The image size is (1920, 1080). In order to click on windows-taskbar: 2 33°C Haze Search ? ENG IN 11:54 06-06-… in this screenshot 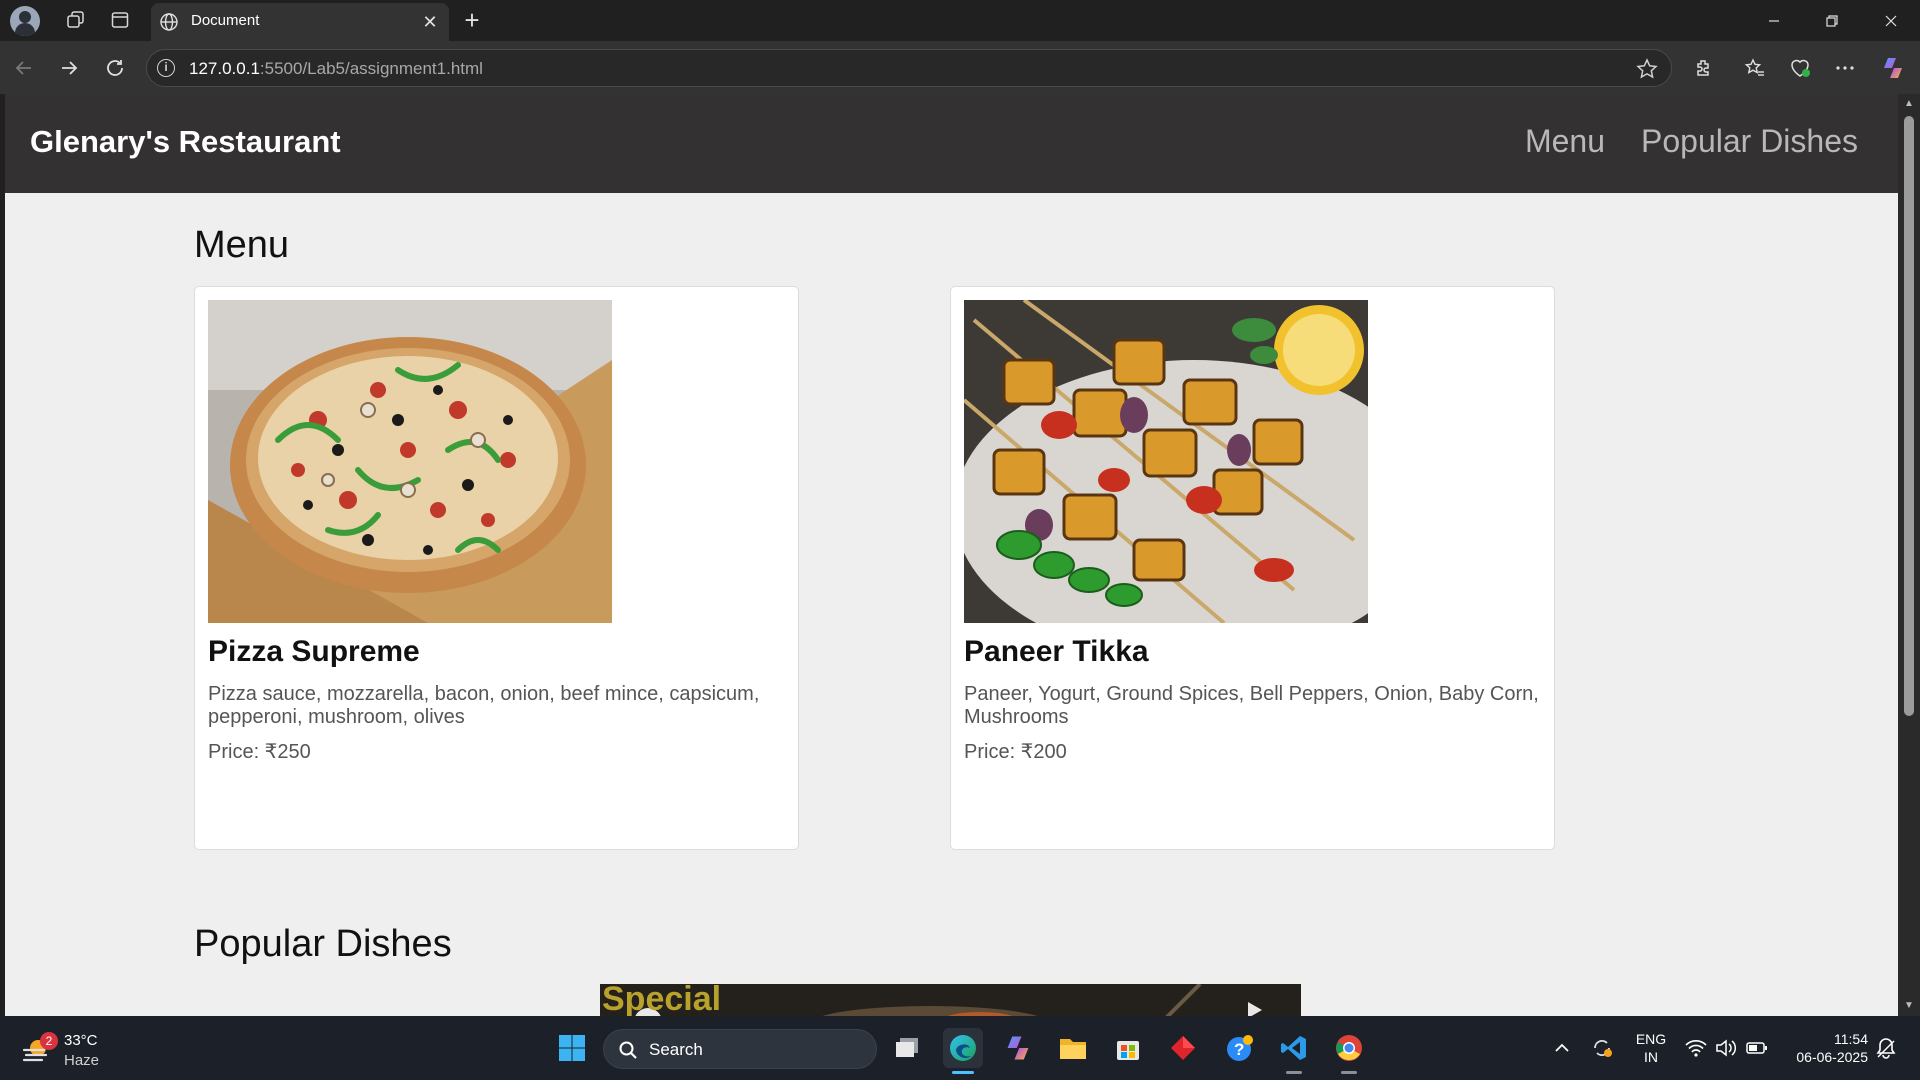, I will do `click(960, 1048)`.